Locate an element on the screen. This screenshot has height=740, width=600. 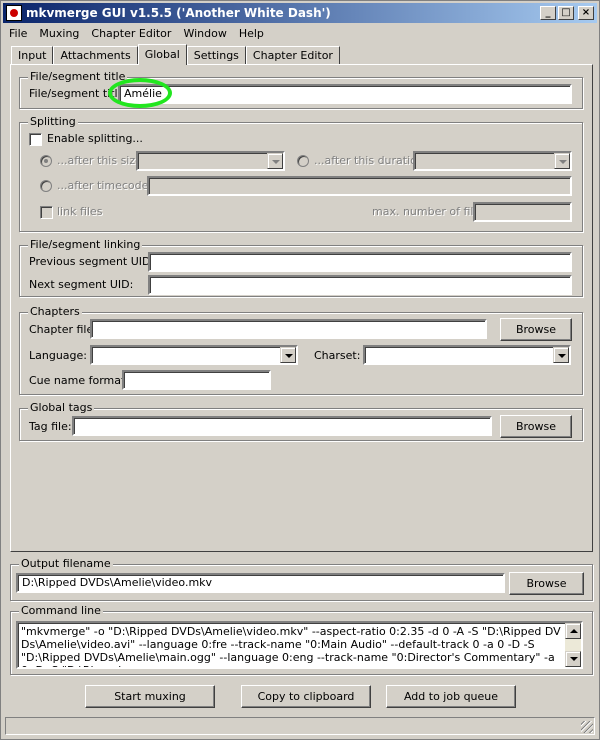
segment-title-input: Amélie is located at coordinates (345, 94).